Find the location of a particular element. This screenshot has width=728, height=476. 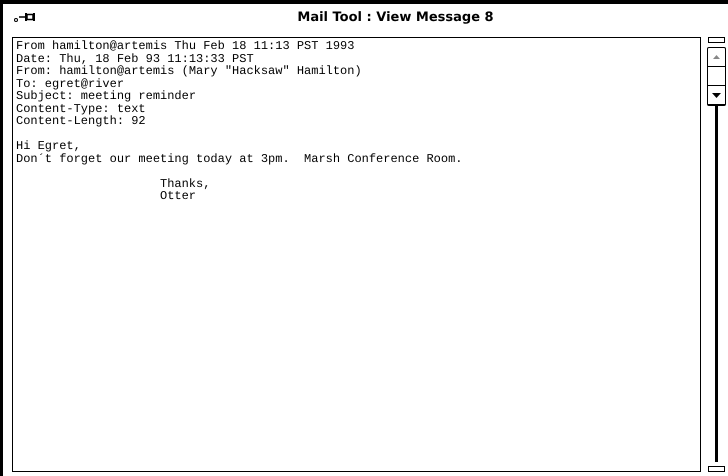

header-line: Content-Type: text is located at coordinates (81, 108).